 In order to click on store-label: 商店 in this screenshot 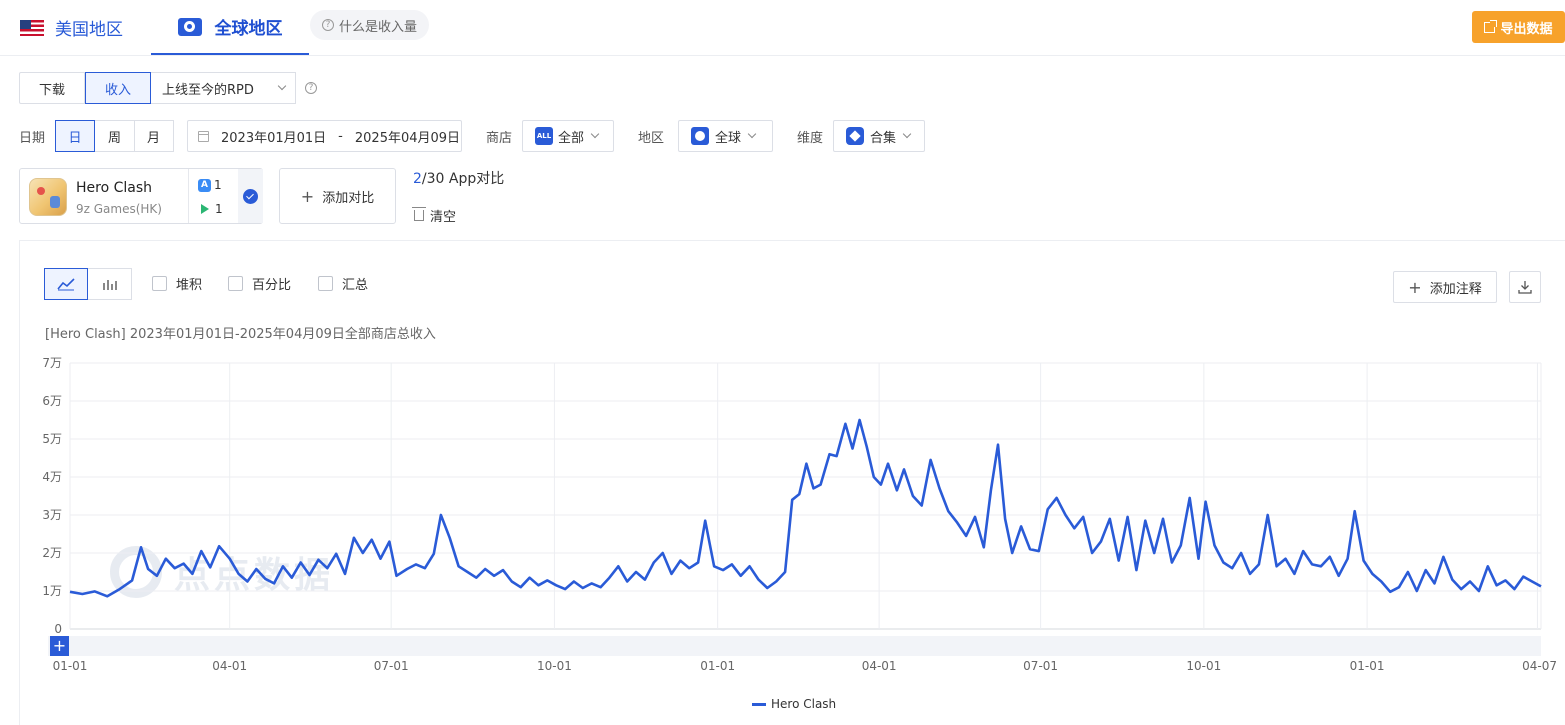, I will do `click(499, 138)`.